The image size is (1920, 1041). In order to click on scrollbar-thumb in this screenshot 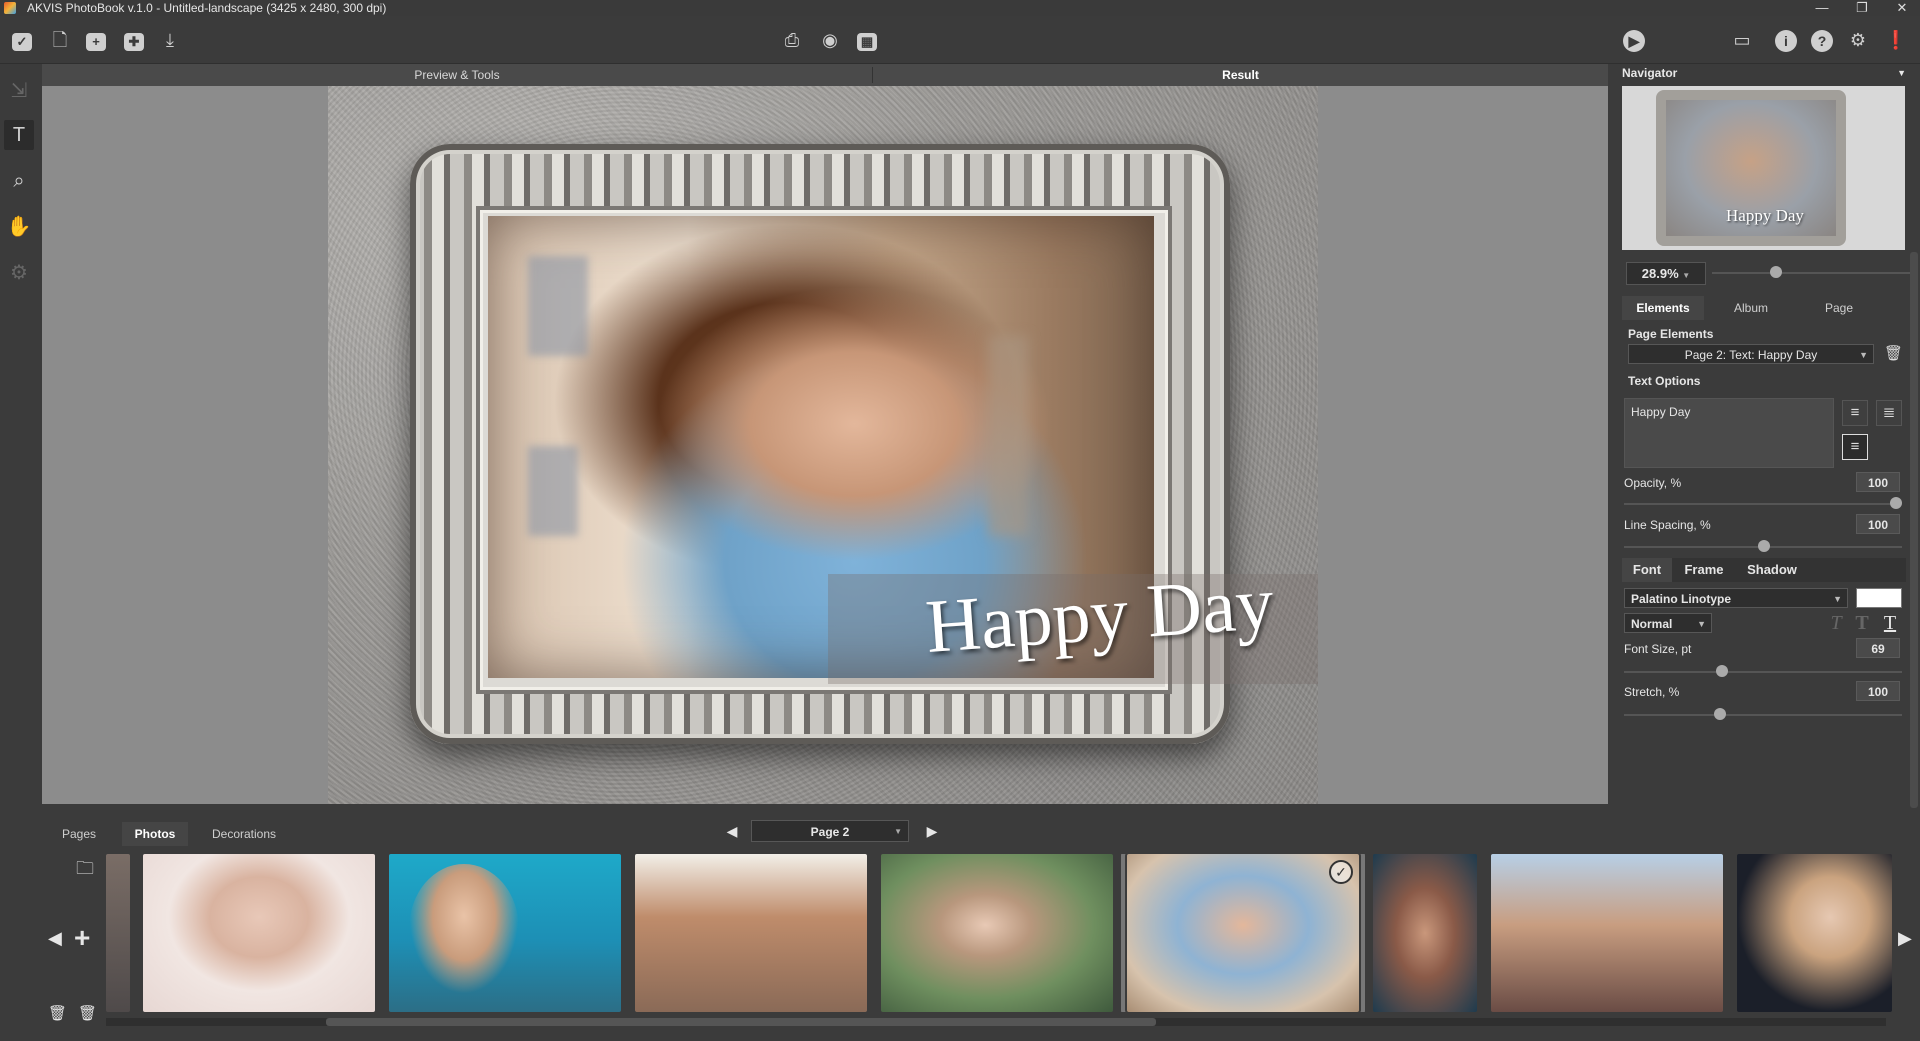, I will do `click(741, 1022)`.